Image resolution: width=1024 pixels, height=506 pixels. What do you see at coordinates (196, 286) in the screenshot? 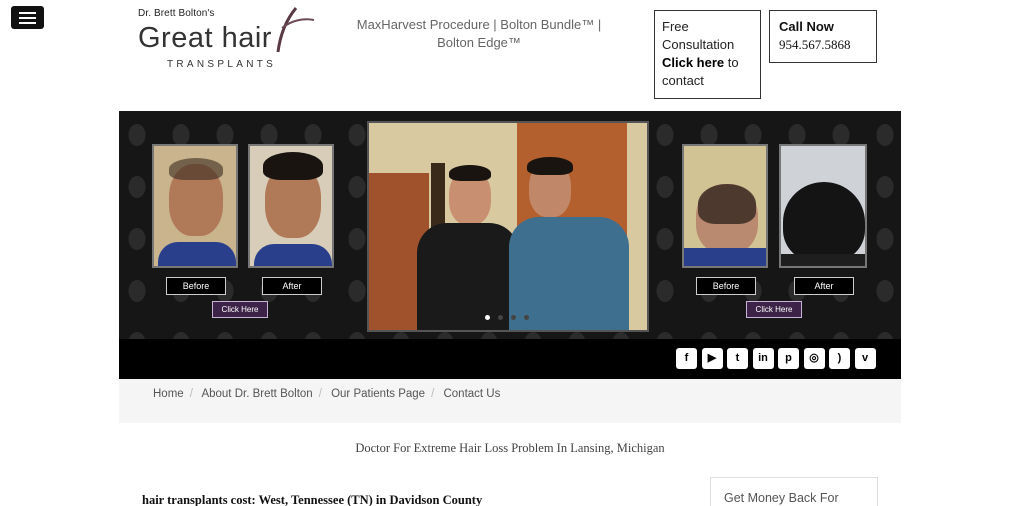
I see `left-before-label: Before` at bounding box center [196, 286].